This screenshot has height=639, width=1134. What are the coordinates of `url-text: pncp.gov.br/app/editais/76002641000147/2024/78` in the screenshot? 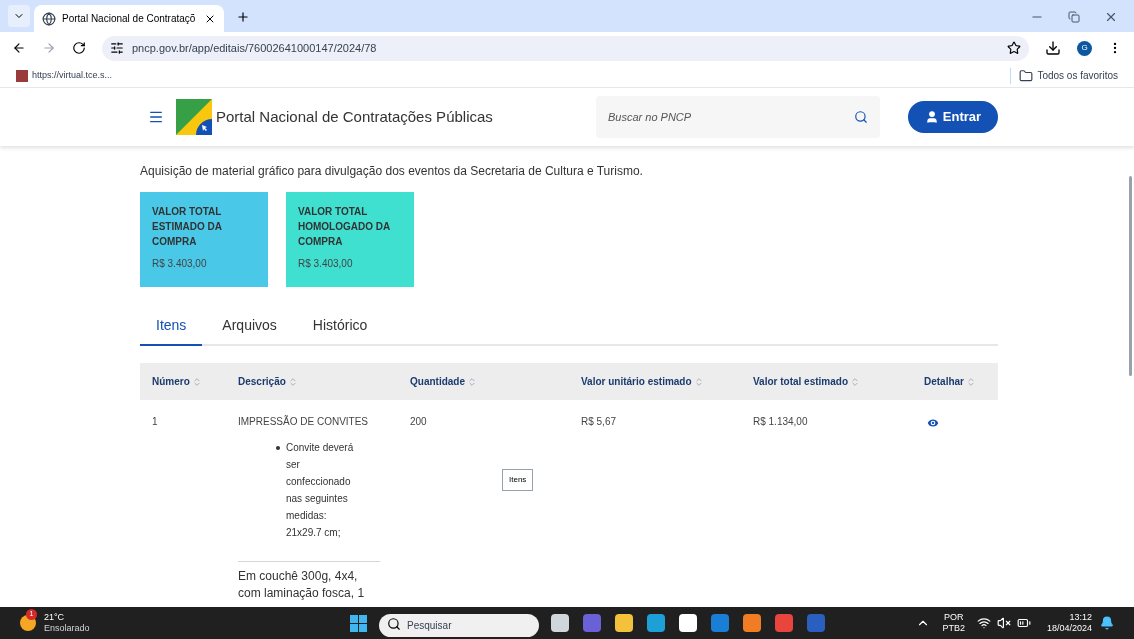 It's located at (254, 48).